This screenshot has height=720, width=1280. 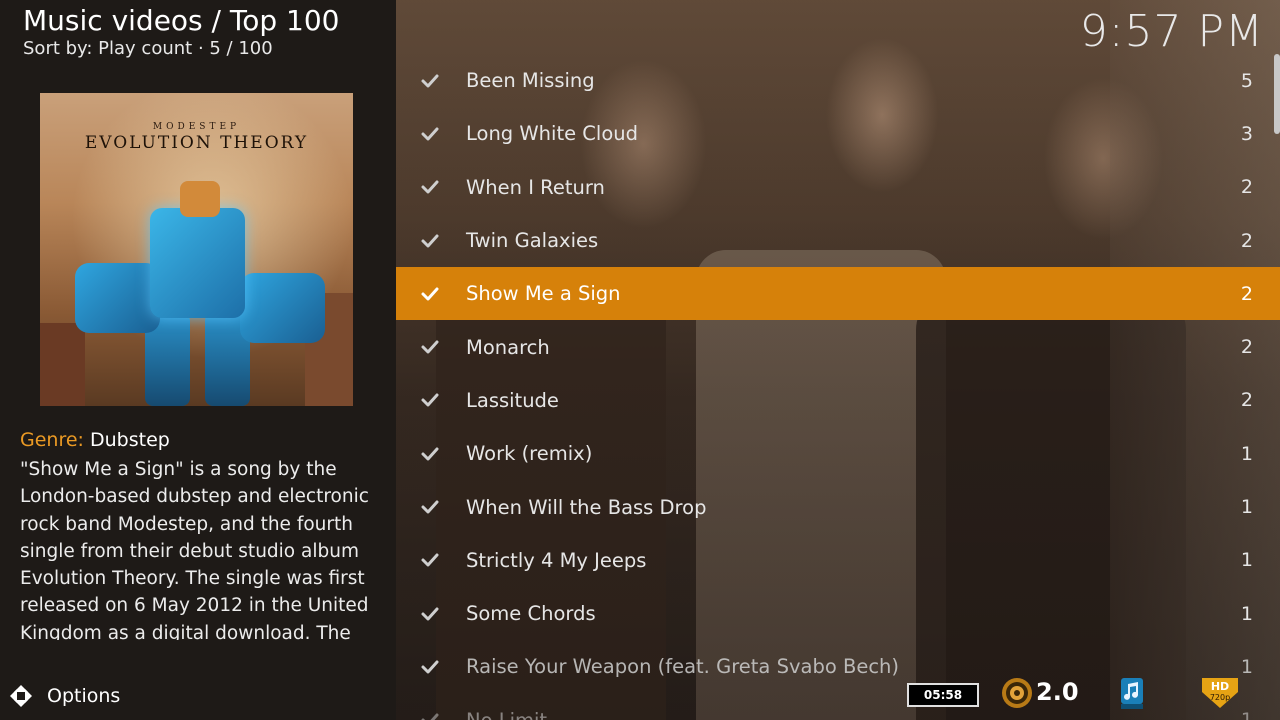 I want to click on list-item: When I Return 2, so click(x=838, y=187).